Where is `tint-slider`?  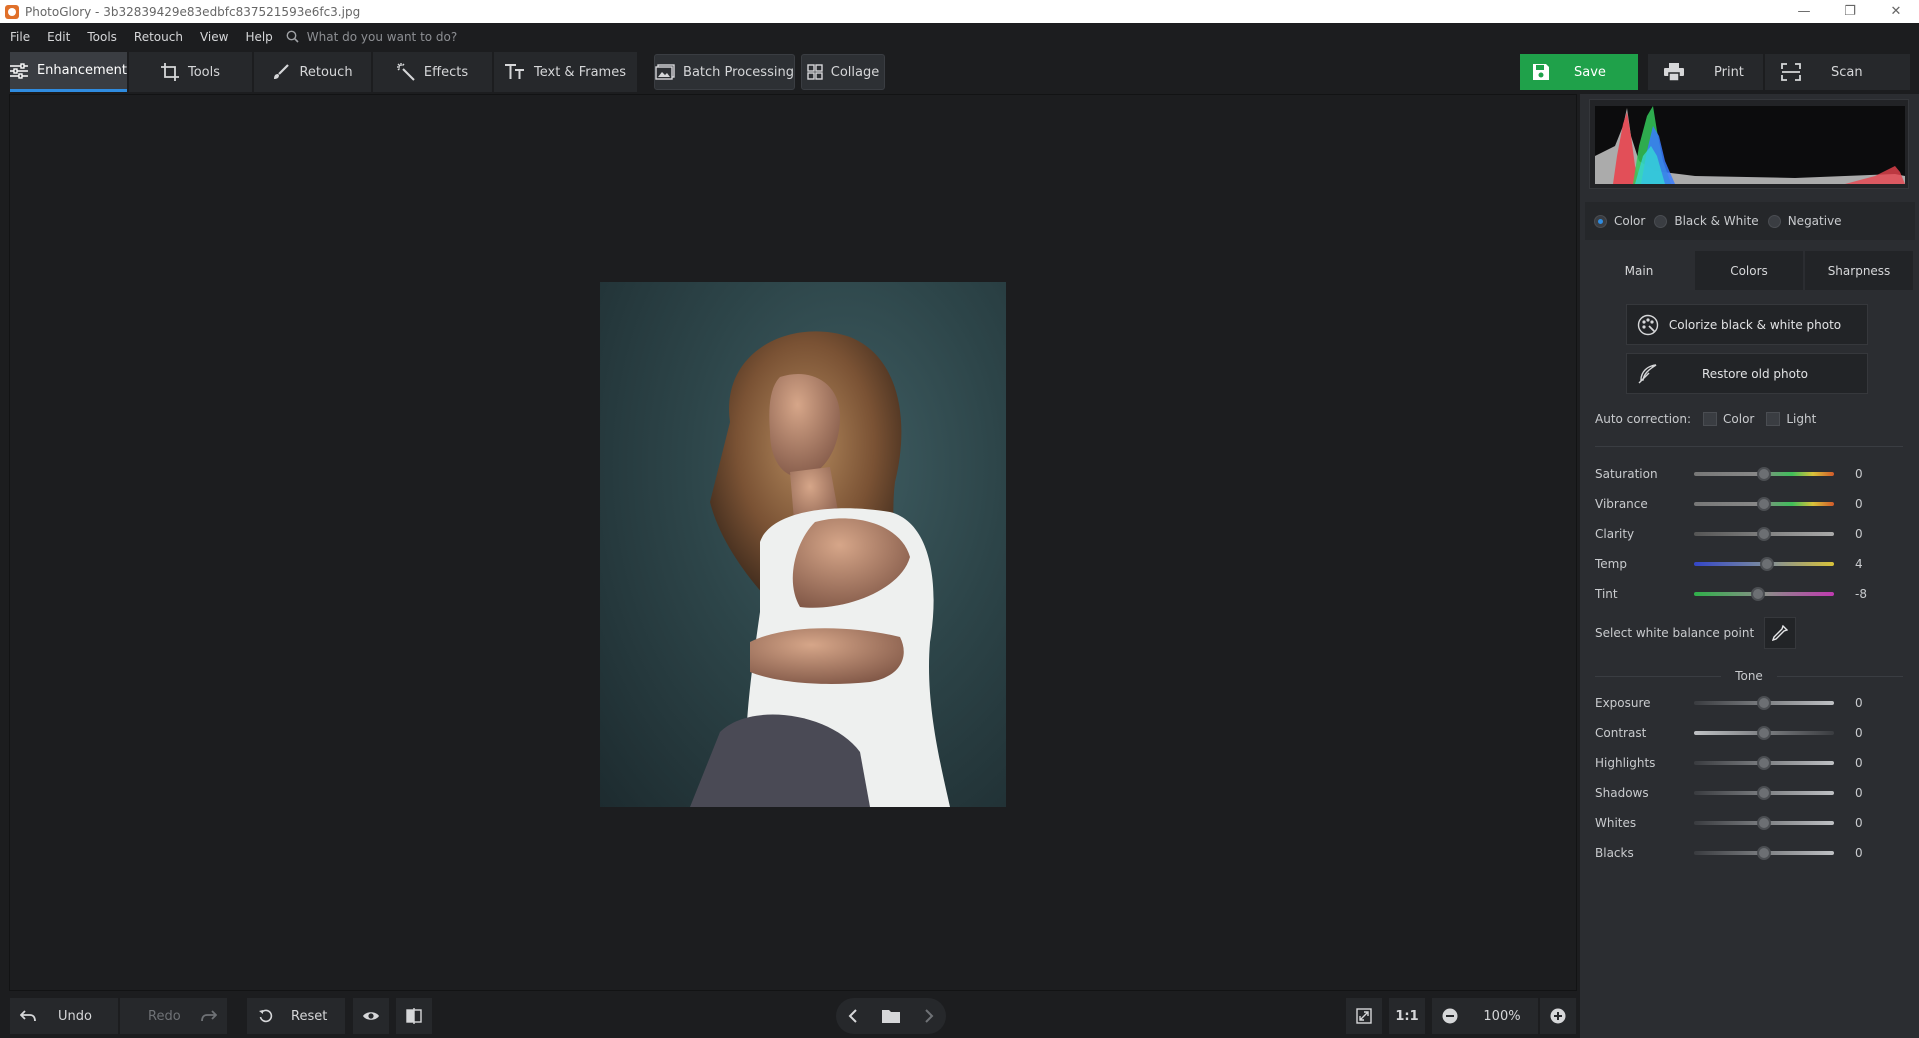
tint-slider is located at coordinates (1764, 594).